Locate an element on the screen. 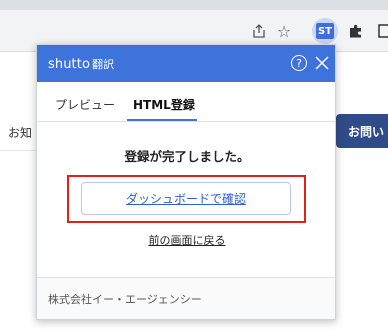 The image size is (388, 330). popup-header: shutto 翻訳 ? is located at coordinates (186, 63).